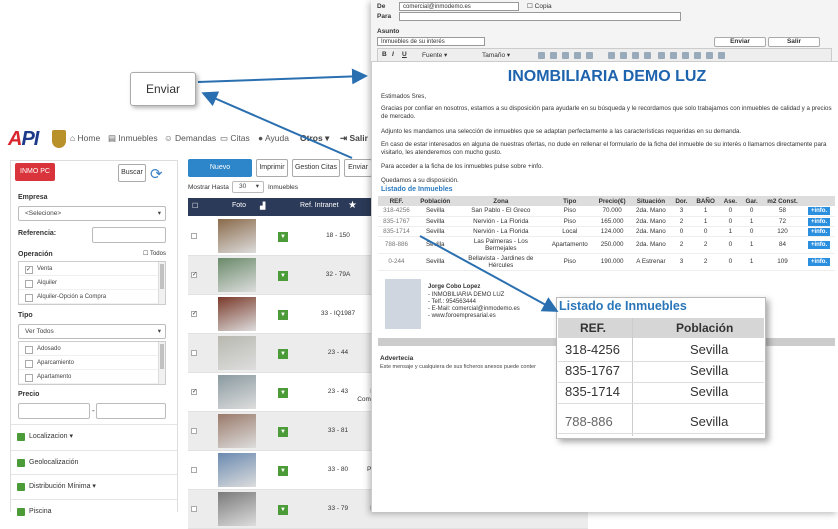 The image size is (838, 529). What do you see at coordinates (163, 89) in the screenshot?
I see `enviar-callout: Enviar` at bounding box center [163, 89].